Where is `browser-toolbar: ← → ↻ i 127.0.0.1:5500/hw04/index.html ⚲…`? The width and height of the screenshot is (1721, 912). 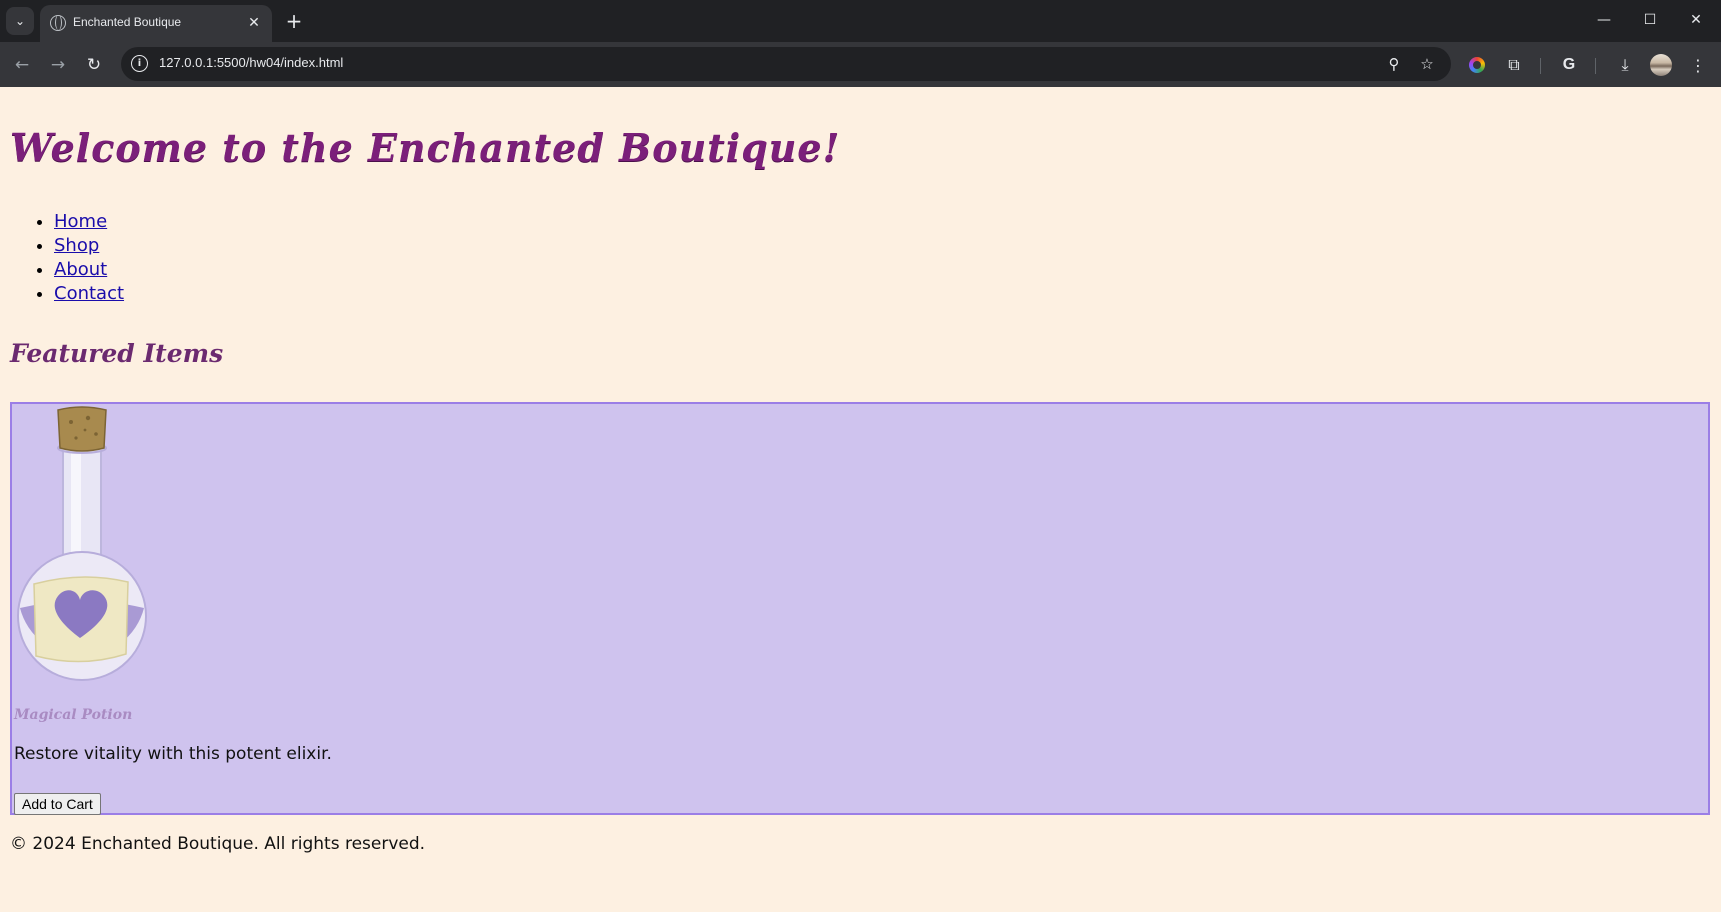
browser-toolbar: ← → ↻ i 127.0.0.1:5500/hw04/index.html ⚲… is located at coordinates (860, 64).